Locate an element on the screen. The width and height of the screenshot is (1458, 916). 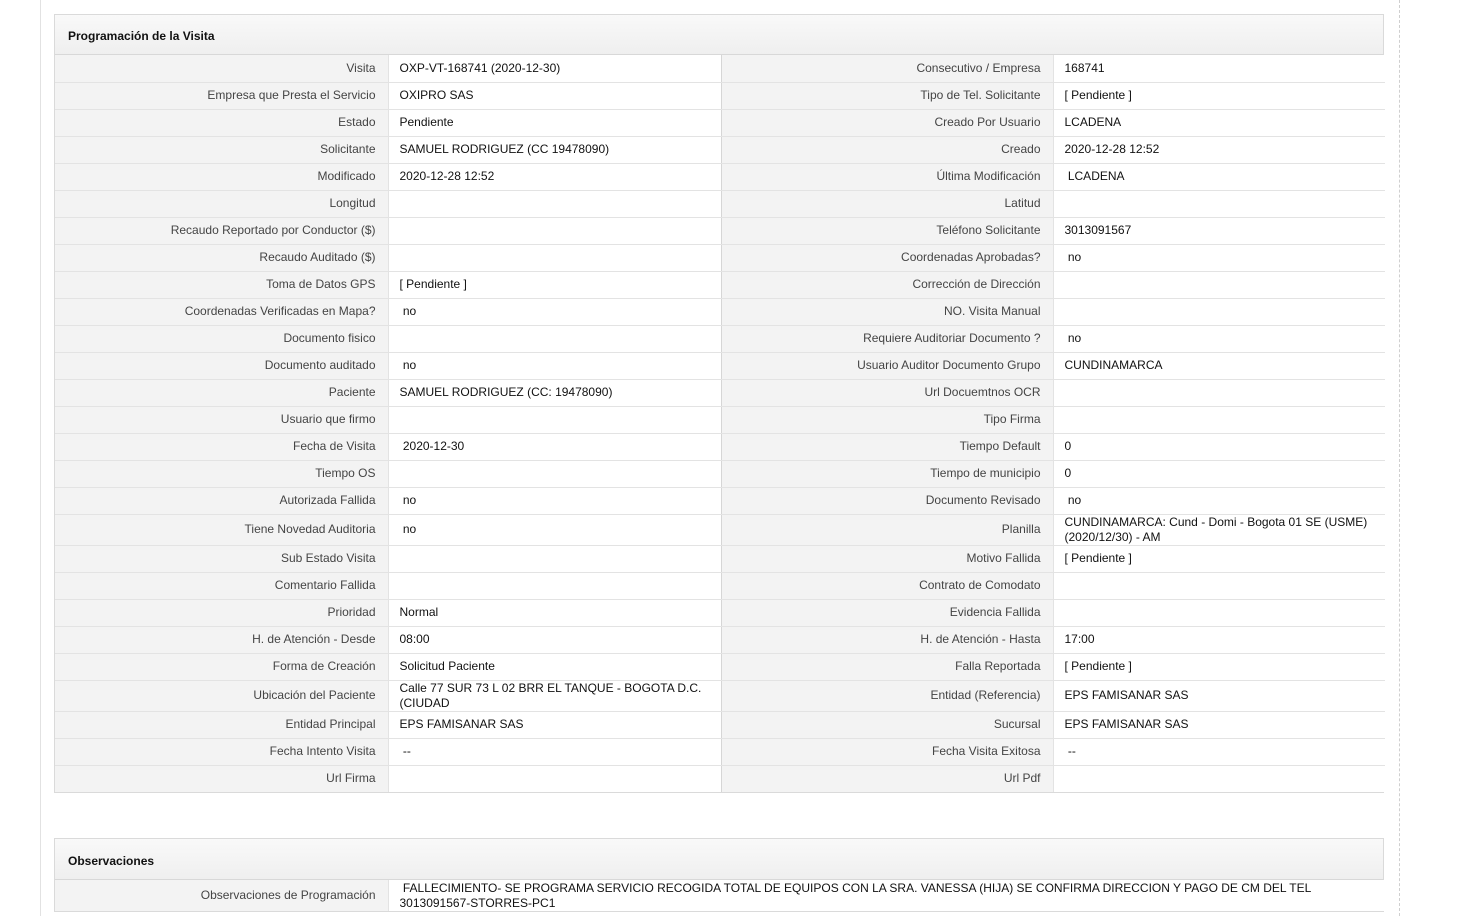
detail-row: Url Firma Url Pdf is located at coordinates (720, 778).